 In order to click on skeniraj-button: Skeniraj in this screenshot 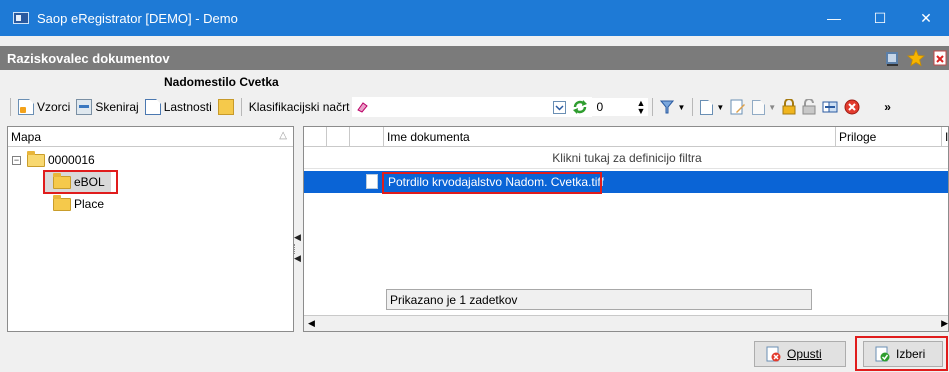, I will do `click(107, 107)`.